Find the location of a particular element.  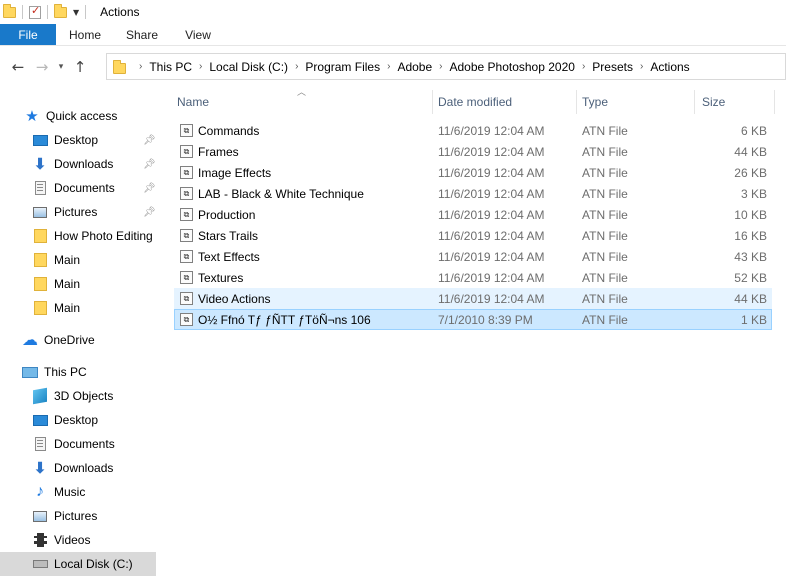

breadcrumb-this-pc: This PC is located at coordinates (170, 67).